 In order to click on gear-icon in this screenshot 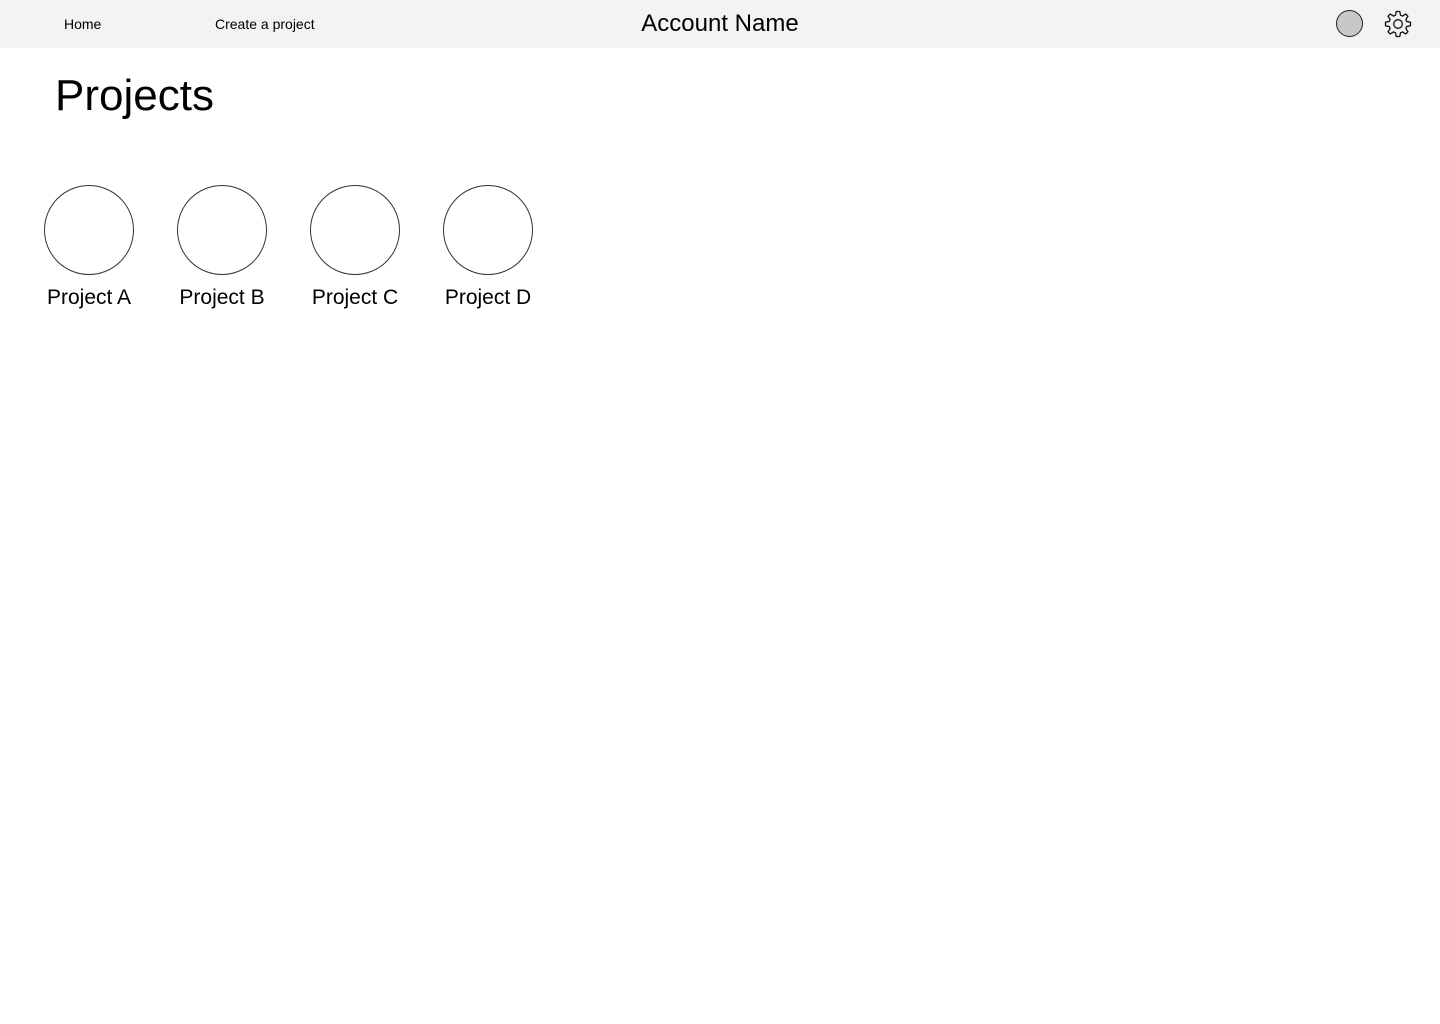, I will do `click(1398, 24)`.